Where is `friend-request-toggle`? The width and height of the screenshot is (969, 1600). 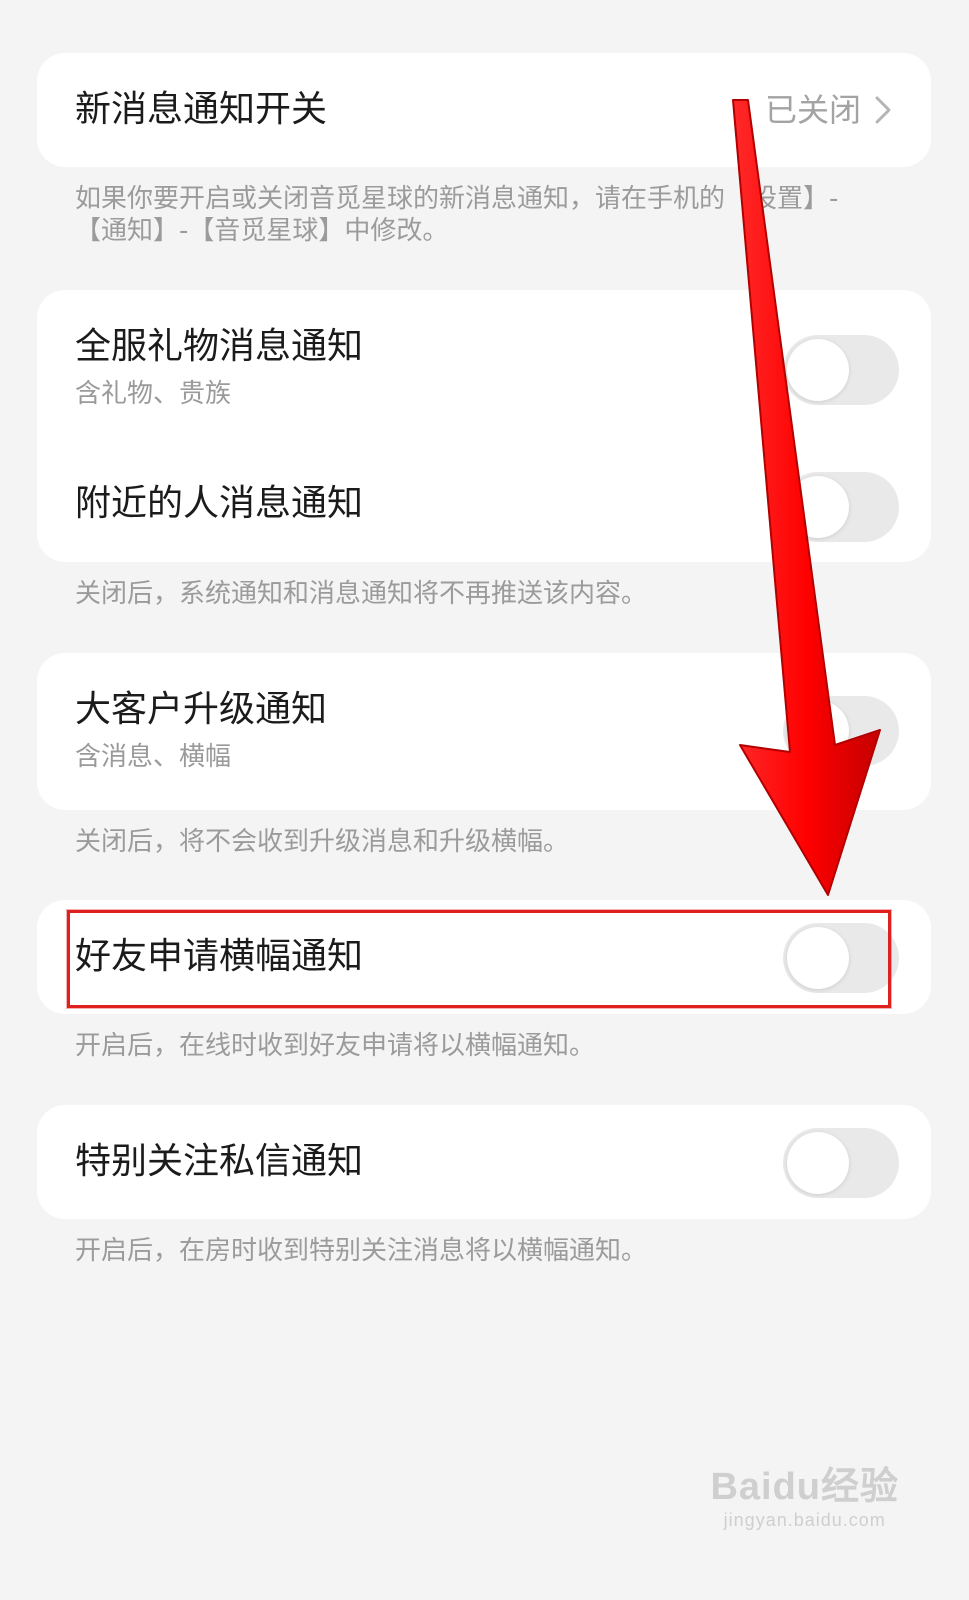
friend-request-toggle is located at coordinates (841, 958).